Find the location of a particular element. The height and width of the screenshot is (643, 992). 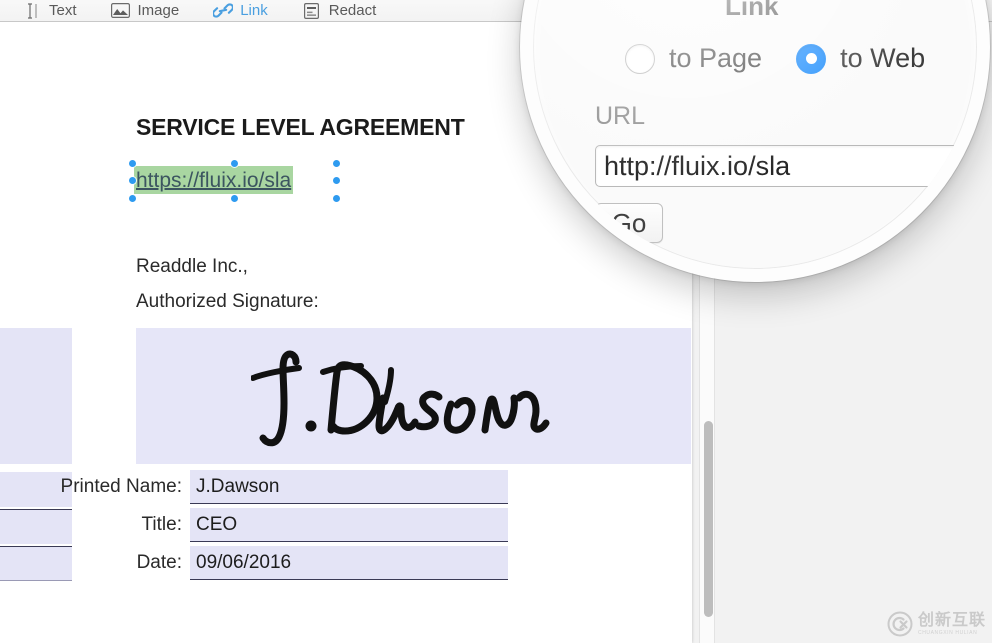

toolbar-item-image: Image is located at coordinates (145, 11).